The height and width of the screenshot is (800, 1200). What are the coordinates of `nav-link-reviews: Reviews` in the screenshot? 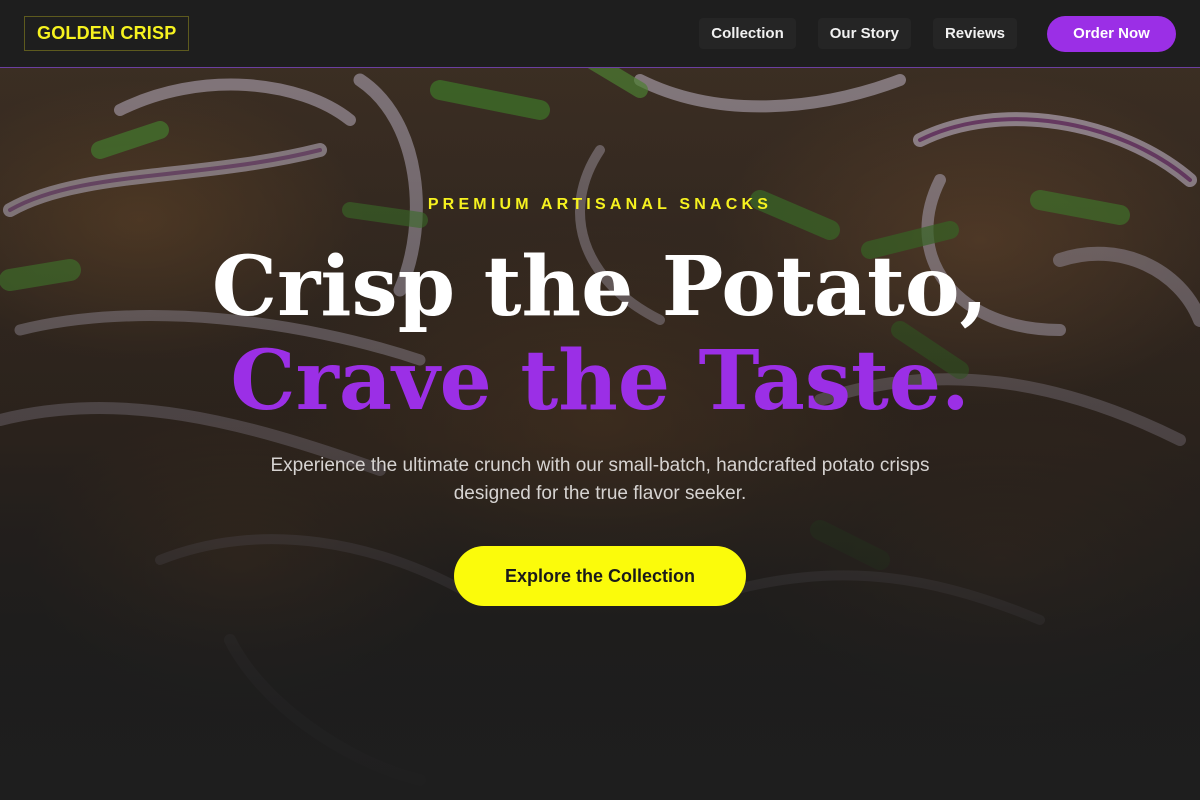 It's located at (974, 33).